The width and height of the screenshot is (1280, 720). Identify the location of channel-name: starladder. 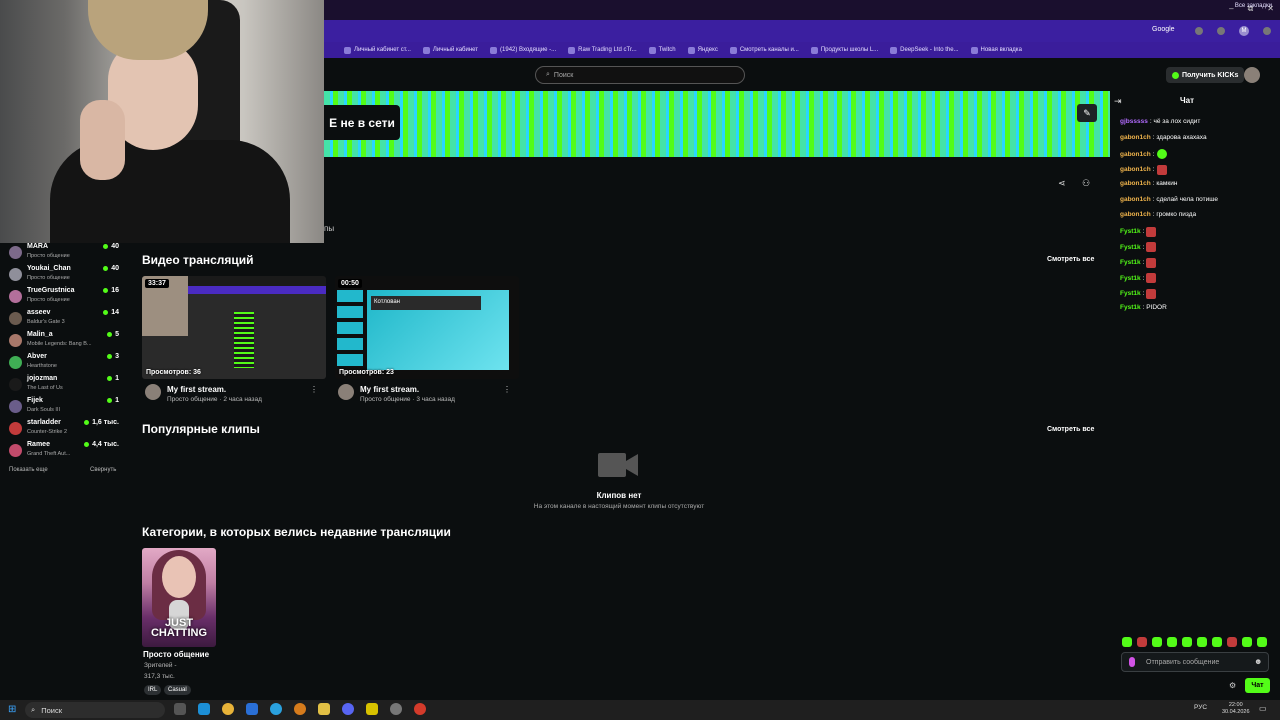
(44, 422).